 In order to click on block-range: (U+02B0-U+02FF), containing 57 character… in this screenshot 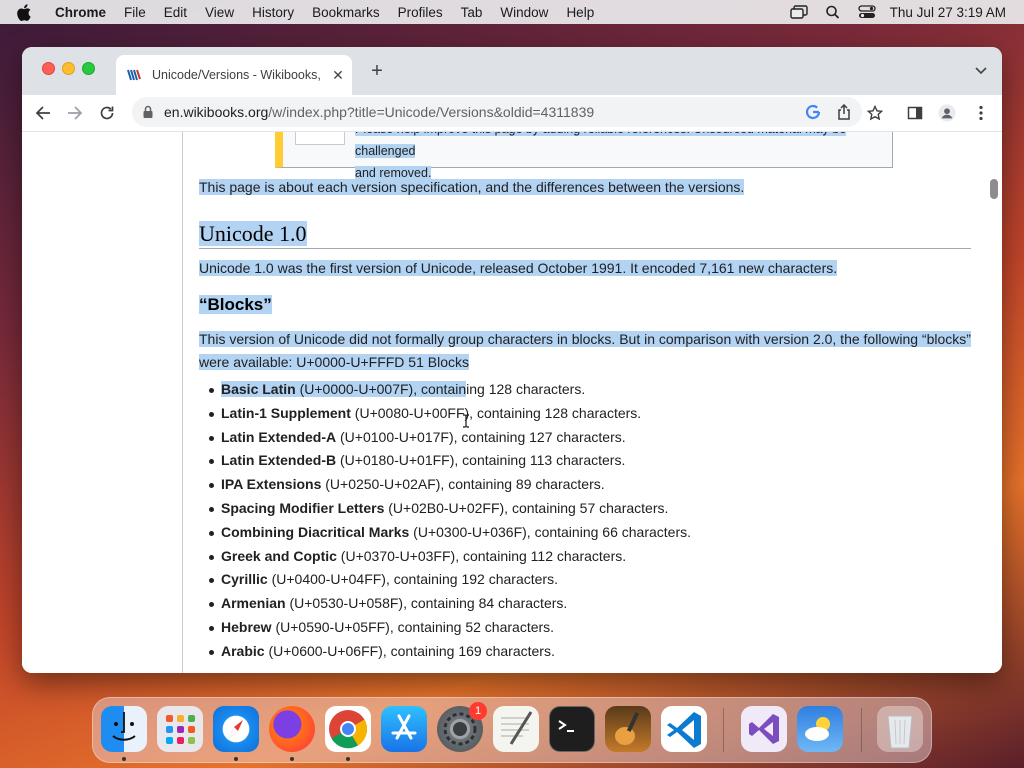, I will do `click(526, 507)`.